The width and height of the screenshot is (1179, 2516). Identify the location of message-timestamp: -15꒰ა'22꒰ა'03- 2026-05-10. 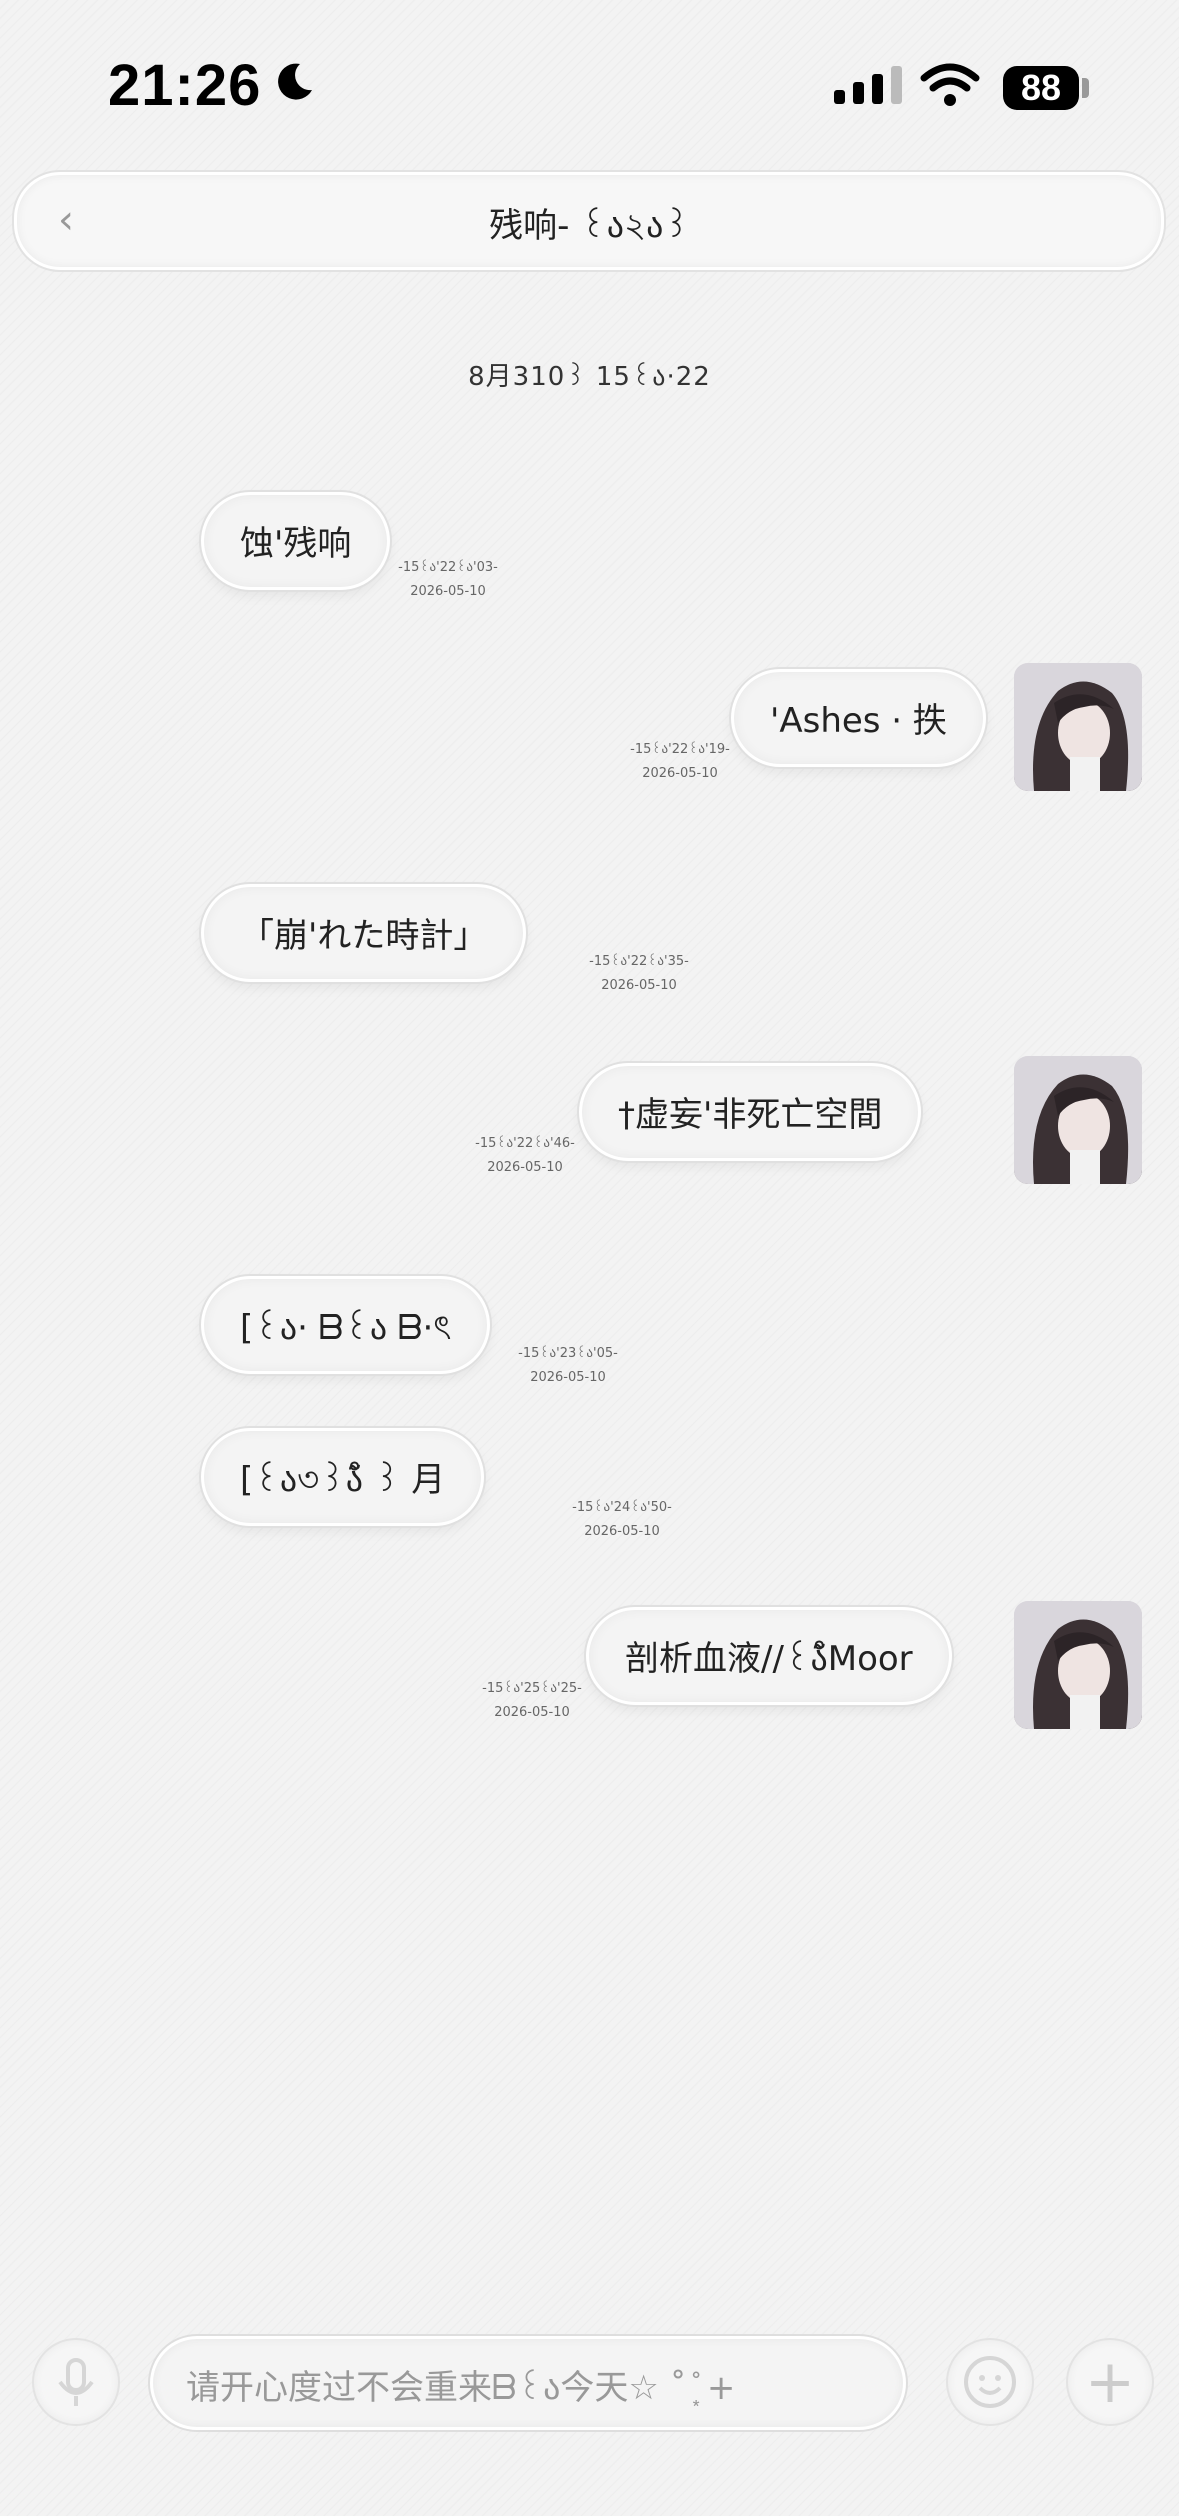
(448, 580).